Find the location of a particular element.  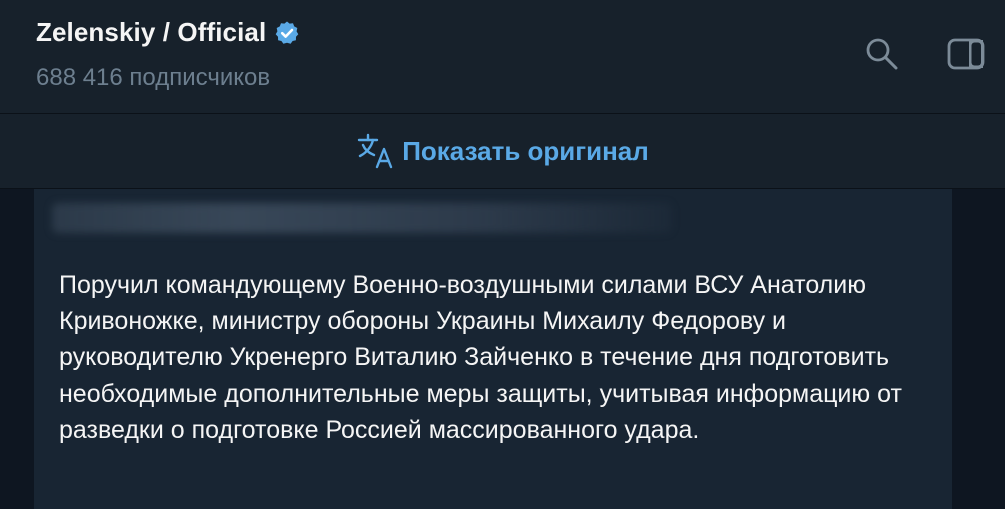

translate-icon is located at coordinates (376, 151).